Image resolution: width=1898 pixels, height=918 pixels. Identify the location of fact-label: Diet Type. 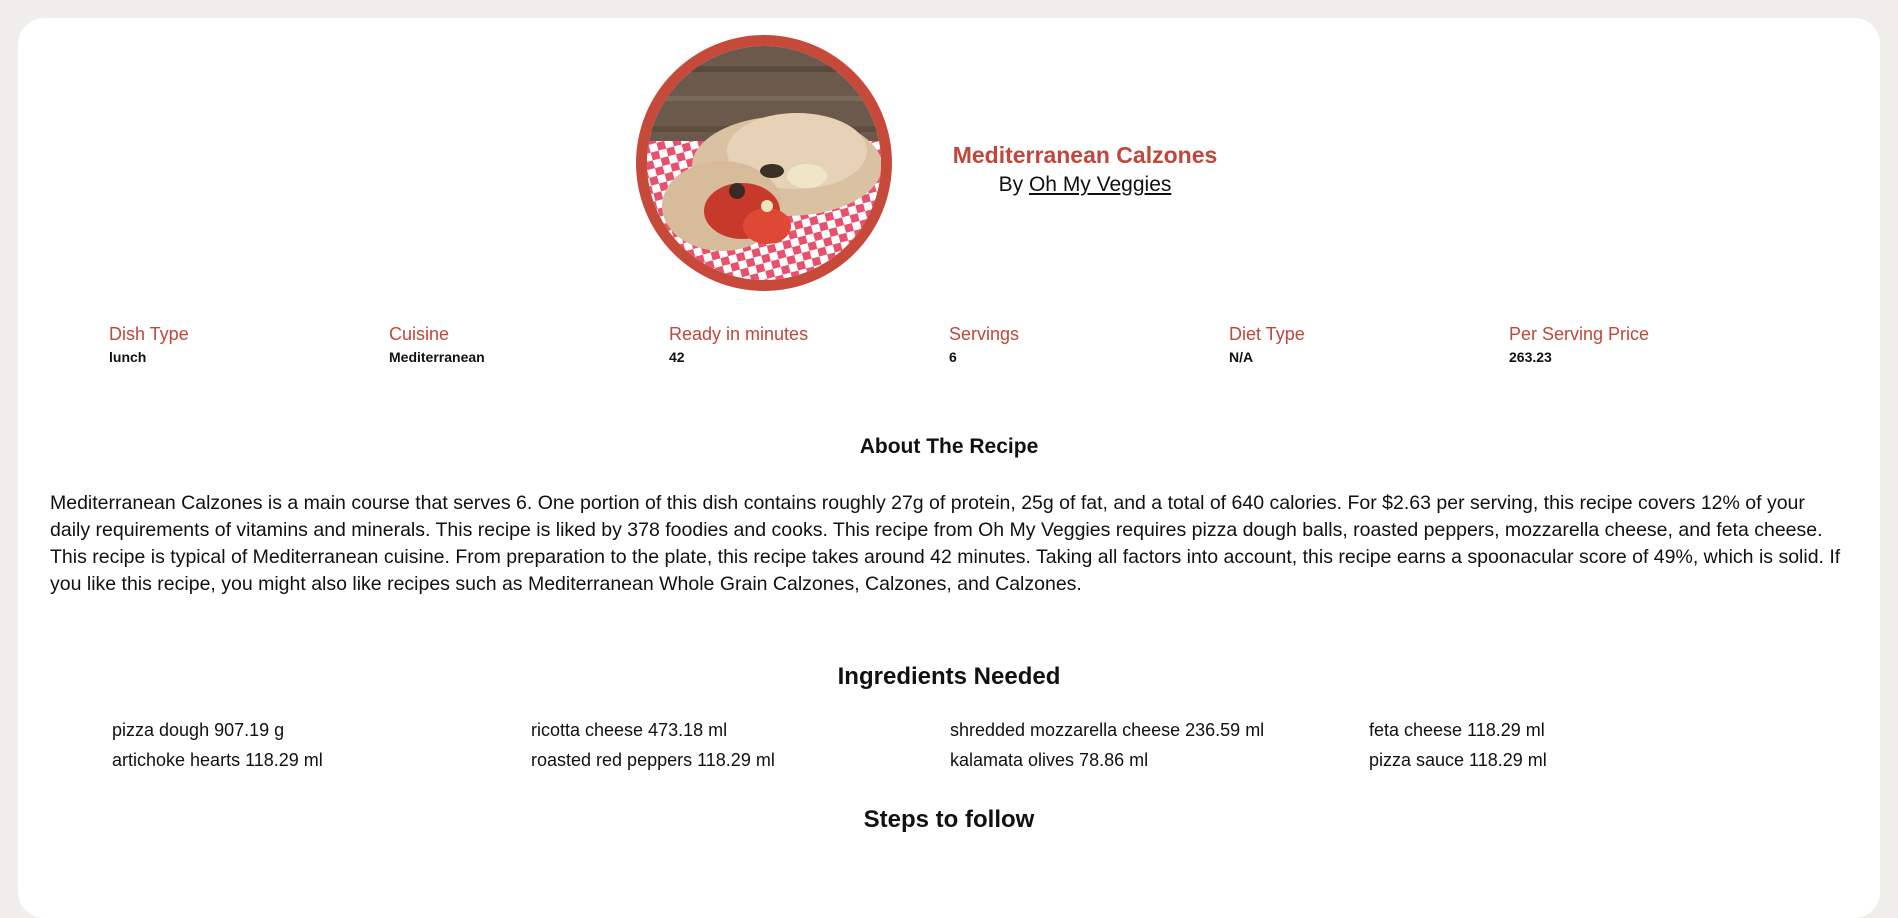
(1267, 334).